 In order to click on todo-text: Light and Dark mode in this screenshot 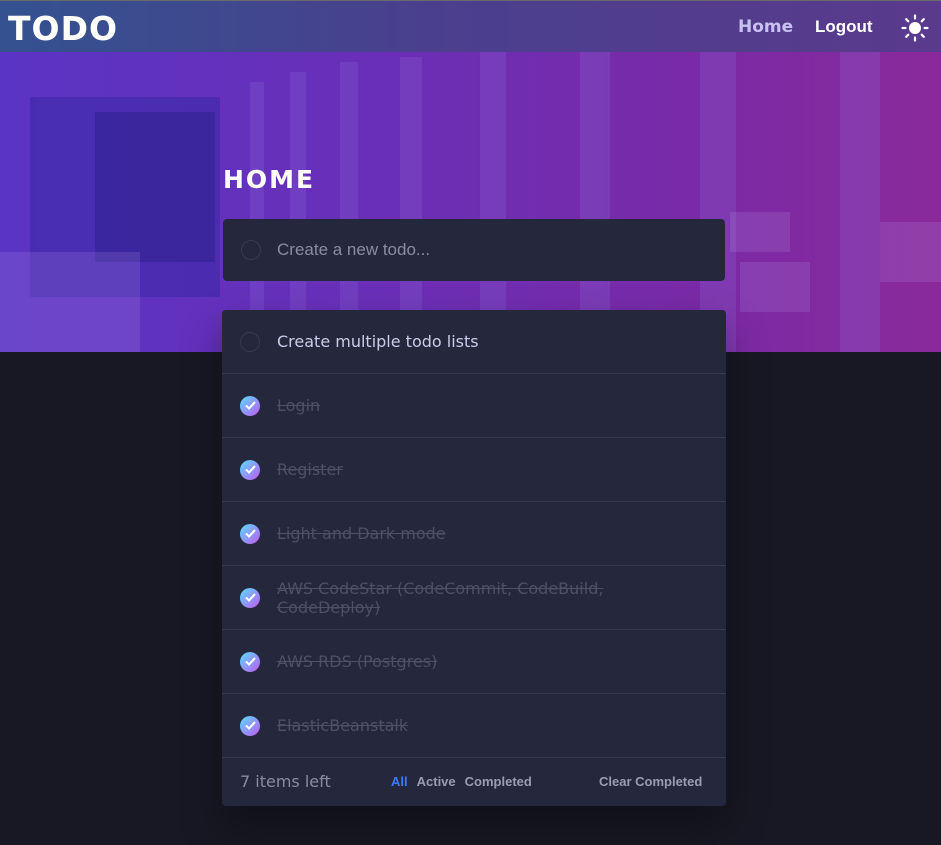, I will do `click(361, 533)`.